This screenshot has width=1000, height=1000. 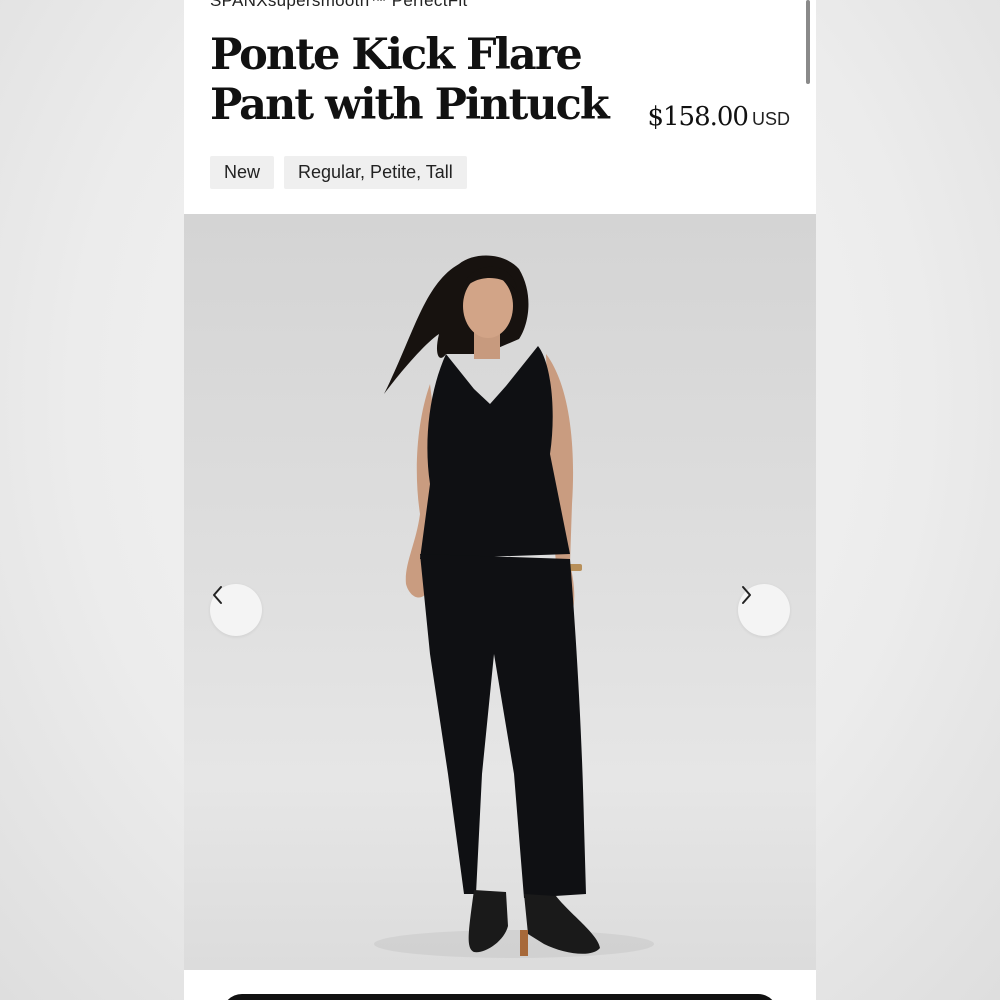 I want to click on product-price: $158.00 USD, so click(x=718, y=117).